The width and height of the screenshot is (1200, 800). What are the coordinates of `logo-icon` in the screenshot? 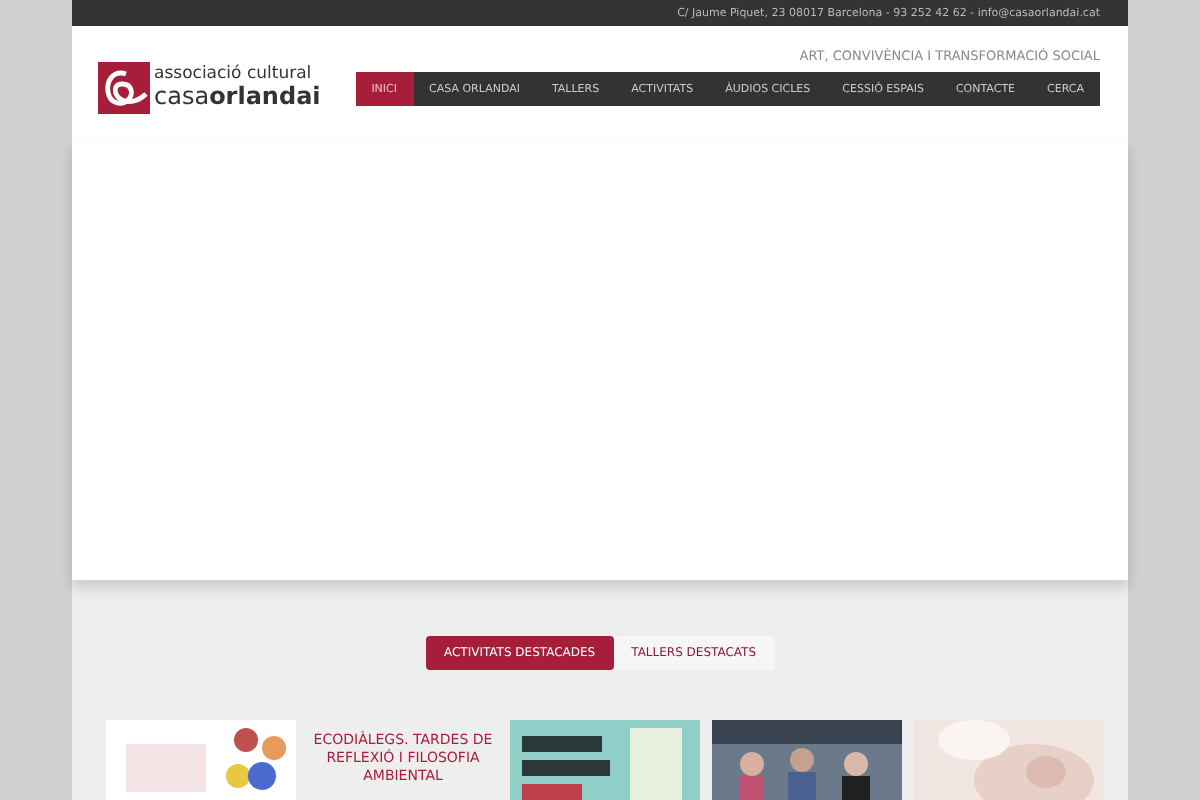 It's located at (124, 87).